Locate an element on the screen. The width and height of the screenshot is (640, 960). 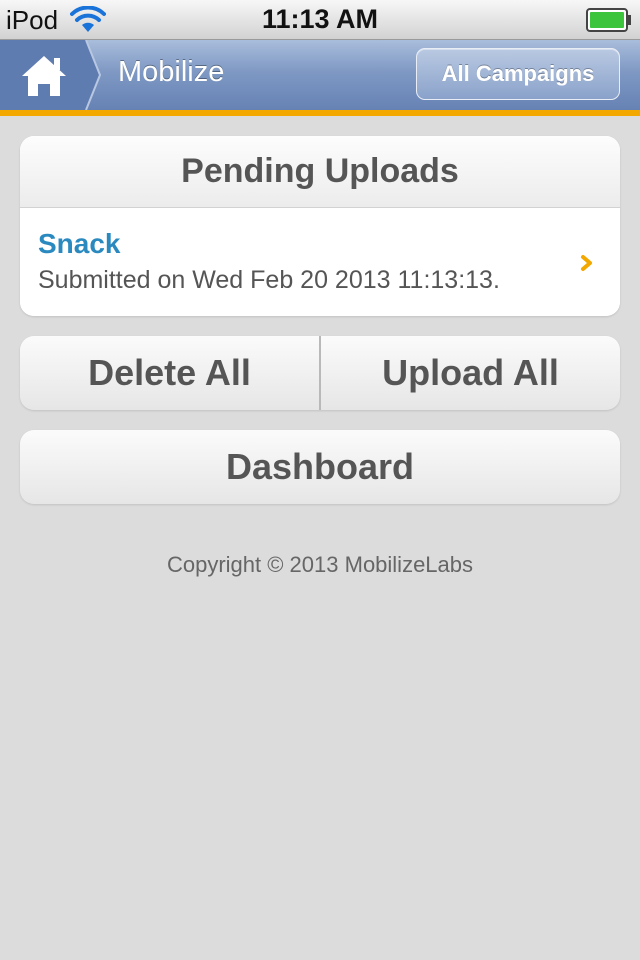
delete-all-button: Delete All is located at coordinates (169, 373).